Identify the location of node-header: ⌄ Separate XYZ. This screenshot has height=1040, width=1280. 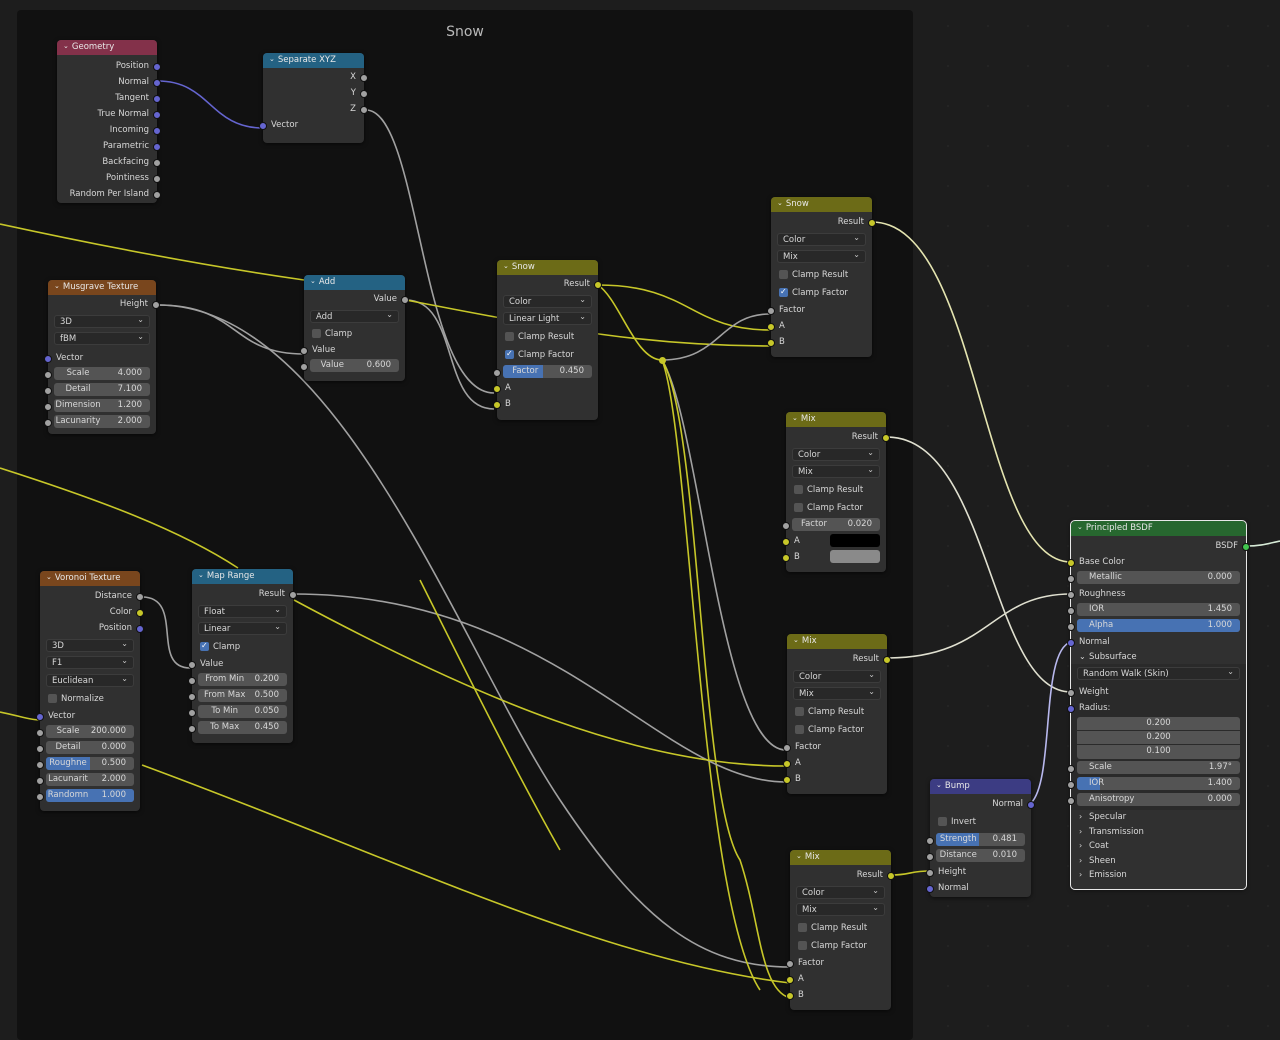
(313, 60).